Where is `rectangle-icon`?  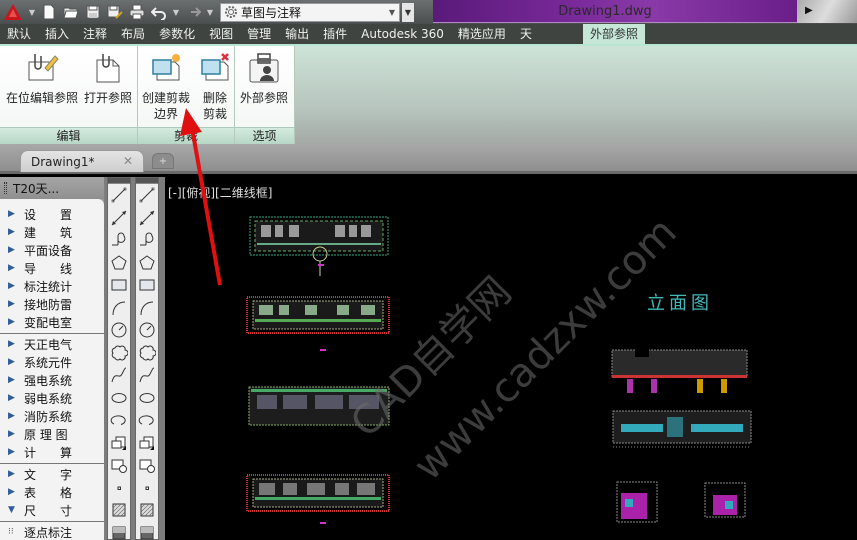 rectangle-icon is located at coordinates (119, 285).